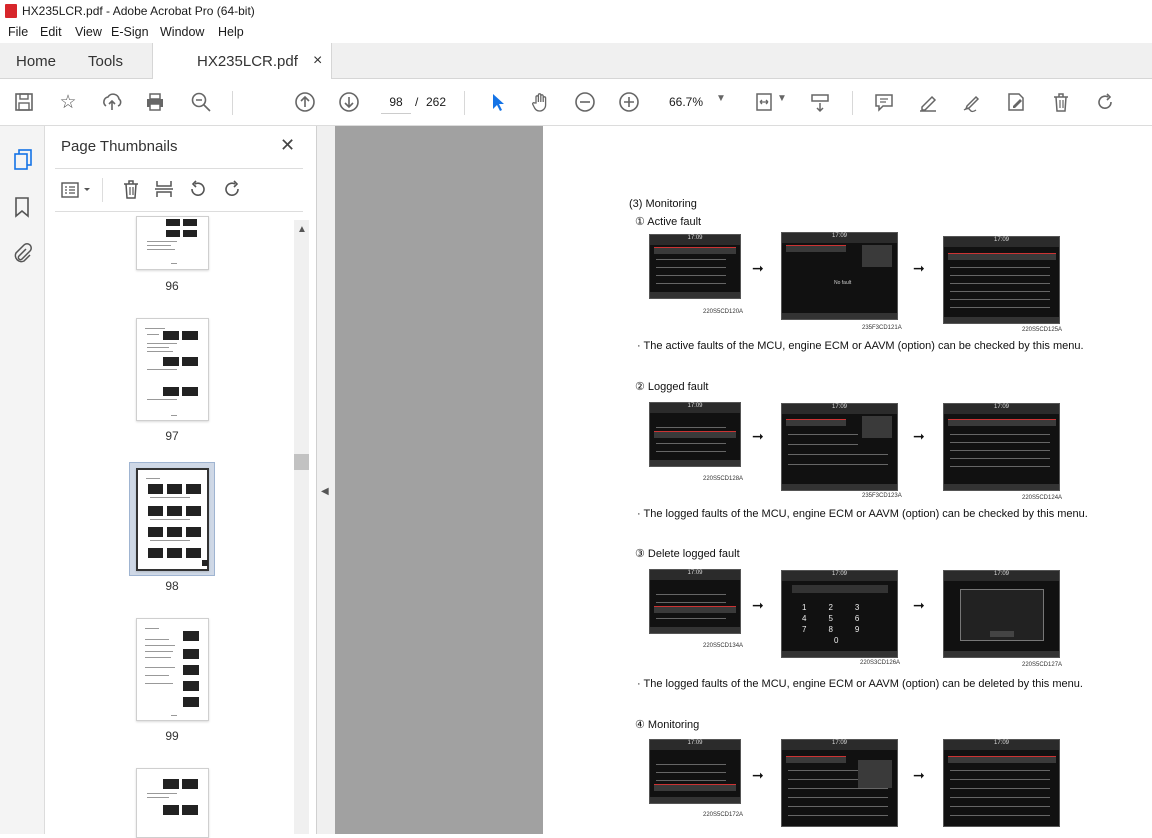 This screenshot has height=838, width=1152. Describe the element at coordinates (302, 229) in the screenshot. I see `scroll-up-icon: ▲` at that location.